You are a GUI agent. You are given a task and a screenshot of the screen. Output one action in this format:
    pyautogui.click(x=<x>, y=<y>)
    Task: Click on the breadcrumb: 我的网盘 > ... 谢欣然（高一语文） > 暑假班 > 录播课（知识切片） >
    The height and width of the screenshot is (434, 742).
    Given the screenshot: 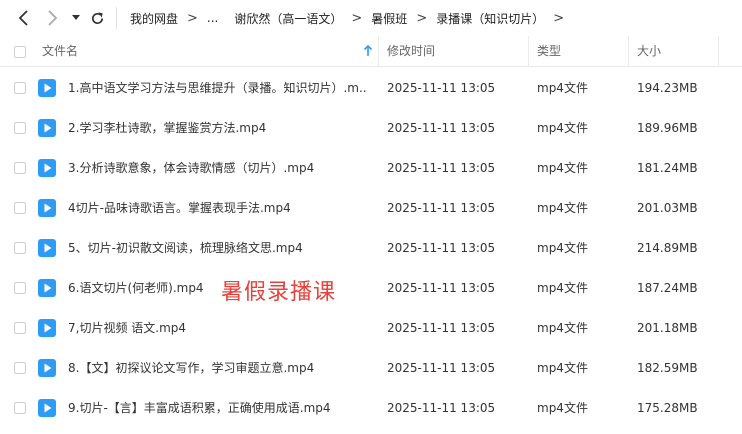 What is the action you would take?
    pyautogui.click(x=349, y=18)
    